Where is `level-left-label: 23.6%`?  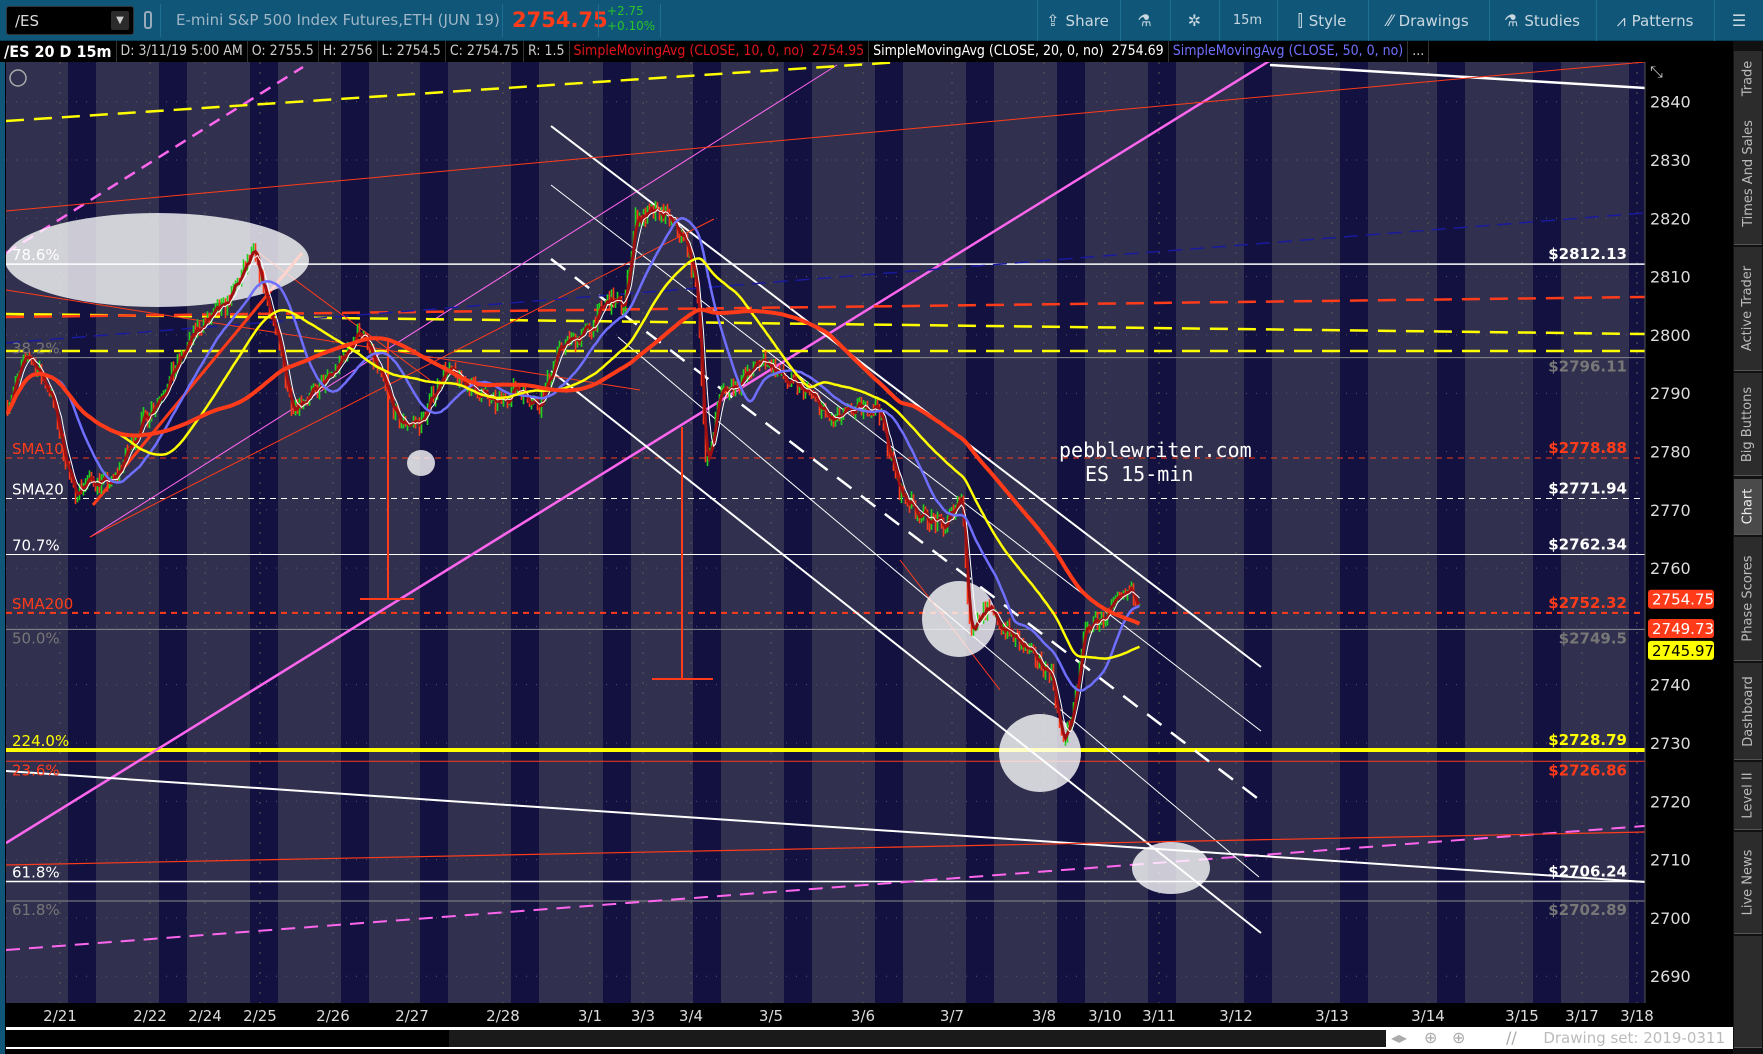
level-left-label: 23.6% is located at coordinates (36, 770).